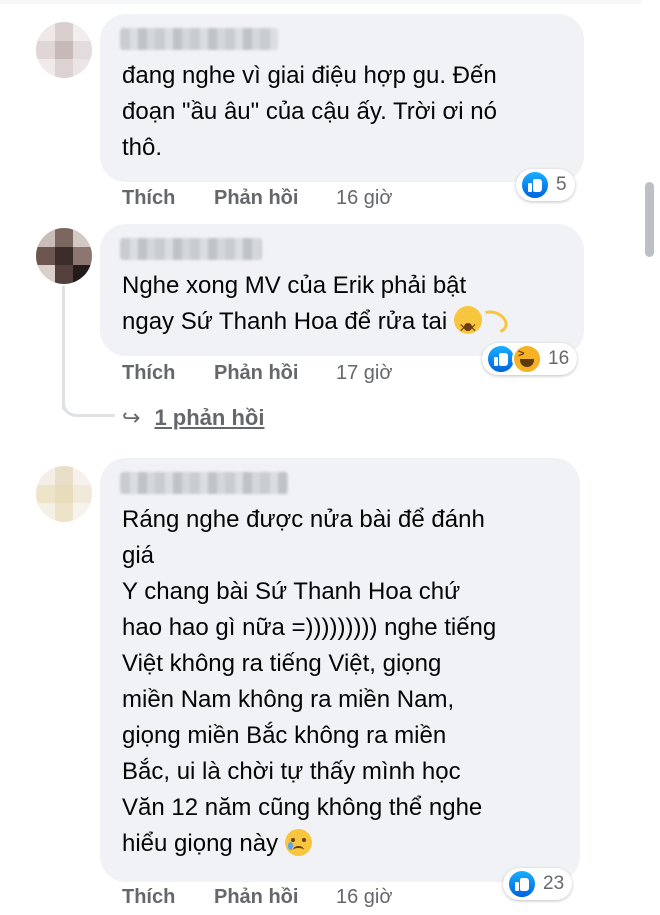 The width and height of the screenshot is (660, 915). I want to click on reaction-summary: 23, so click(538, 884).